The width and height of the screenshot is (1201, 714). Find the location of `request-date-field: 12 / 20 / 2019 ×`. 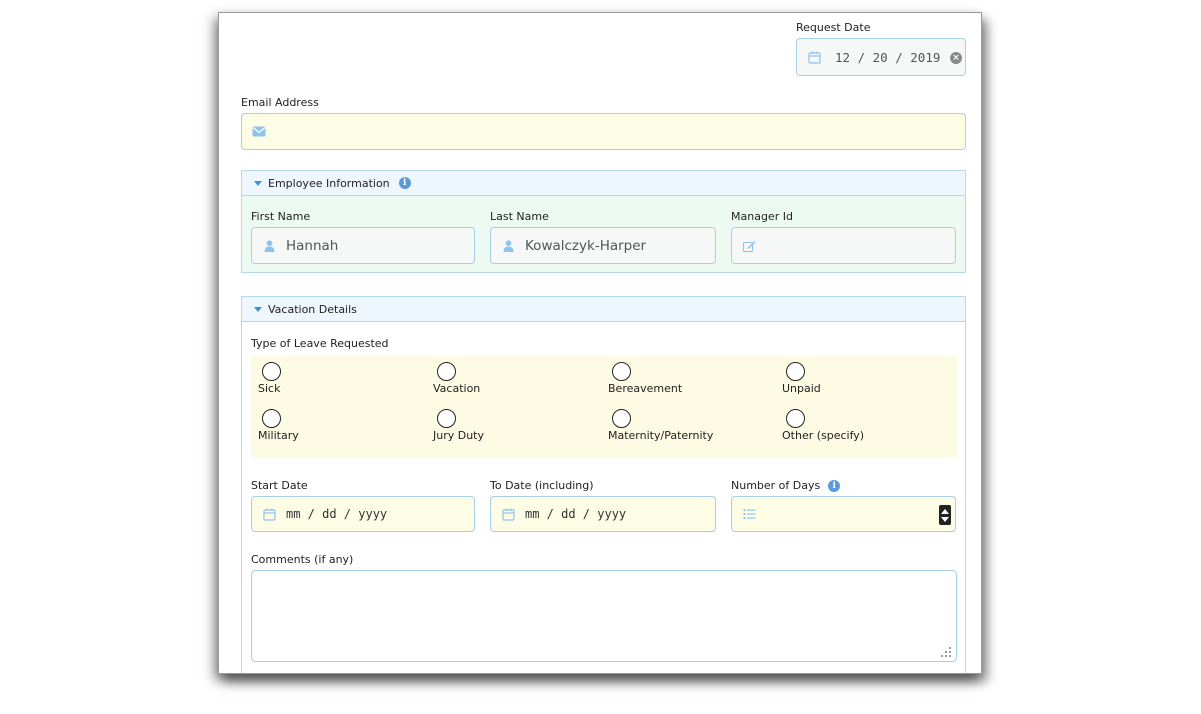

request-date-field: 12 / 20 / 2019 × is located at coordinates (881, 57).